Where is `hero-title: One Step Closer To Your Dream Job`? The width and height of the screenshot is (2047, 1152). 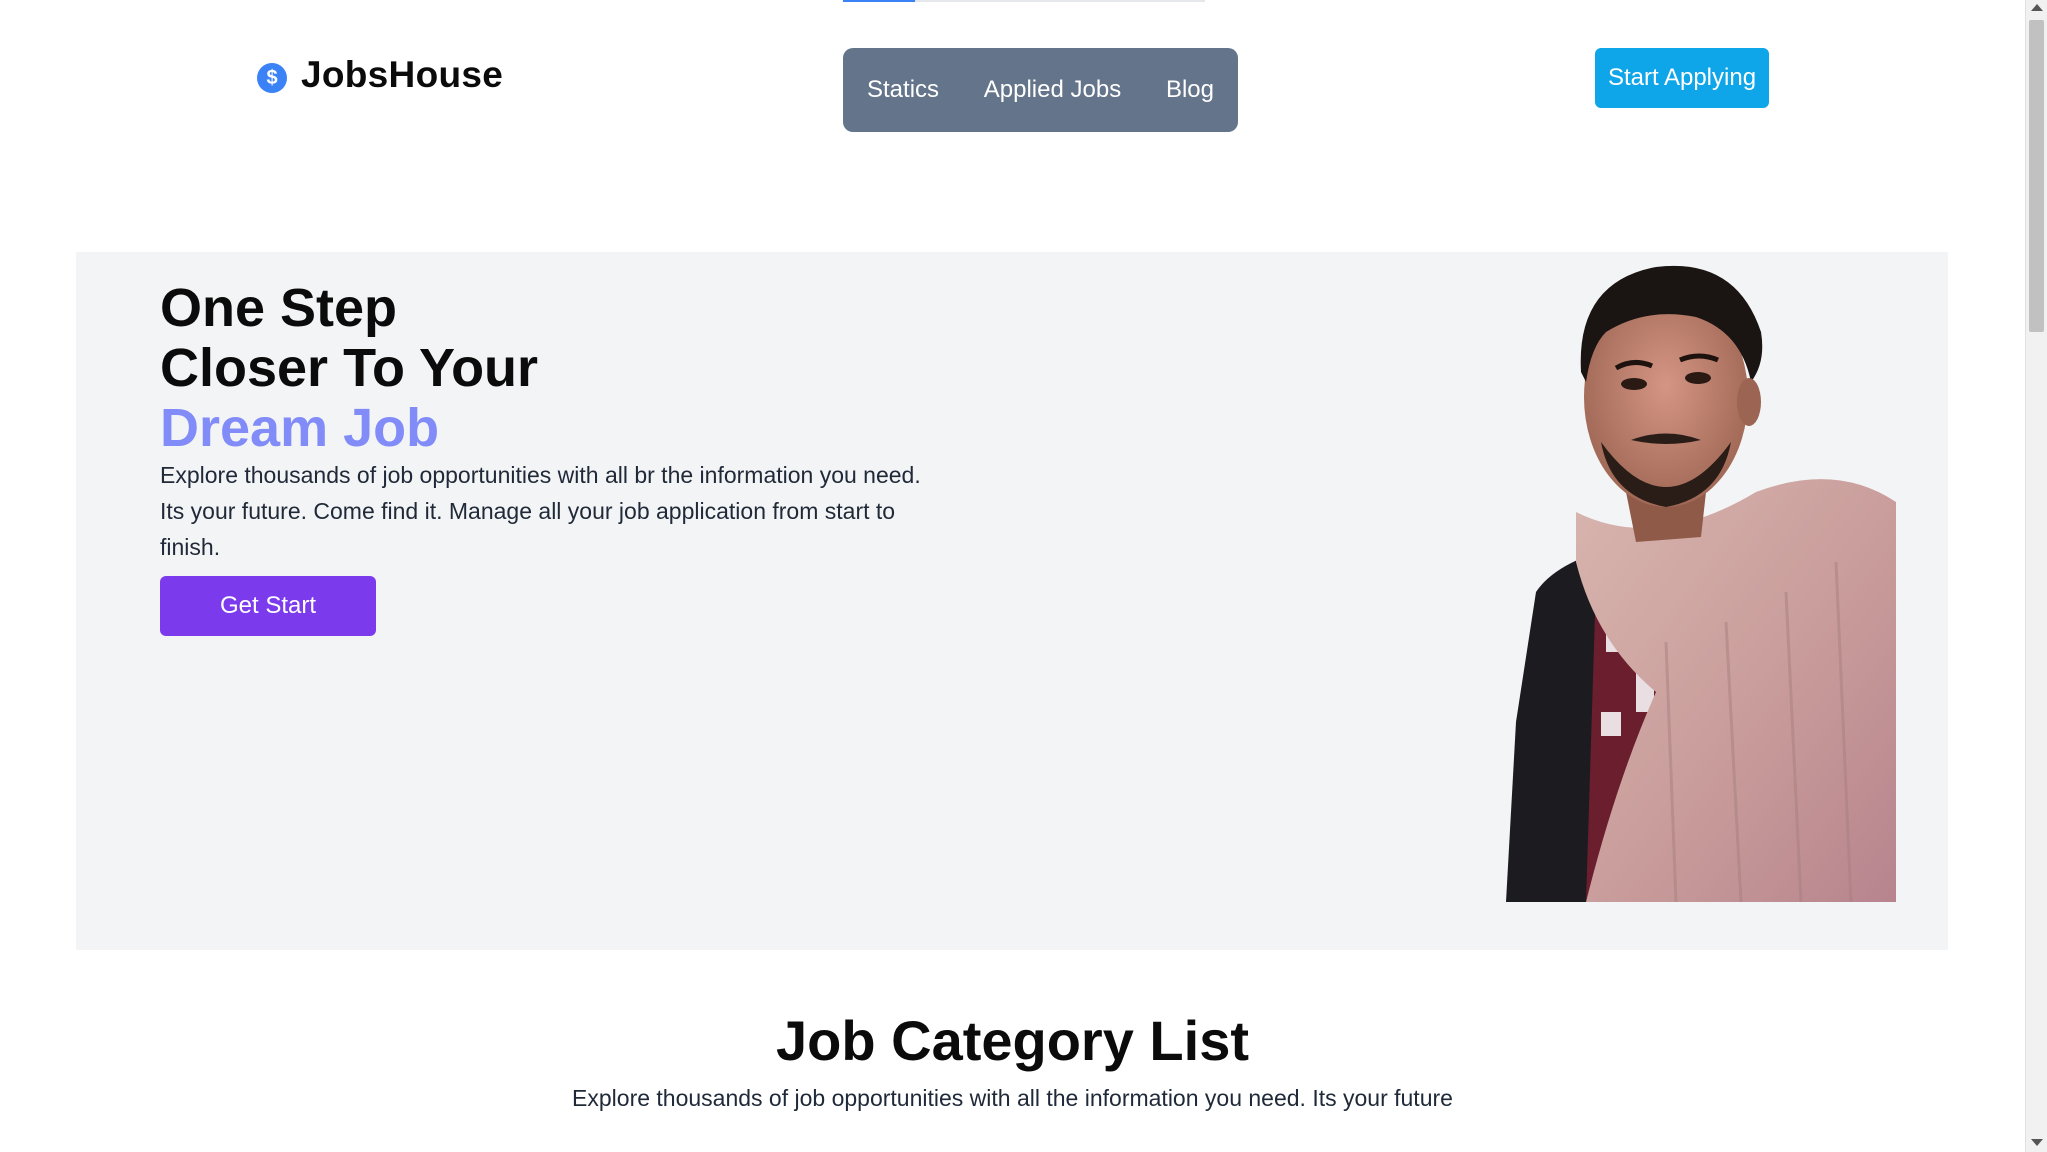
hero-title: One Step Closer To Your Dream Job is located at coordinates (349, 368).